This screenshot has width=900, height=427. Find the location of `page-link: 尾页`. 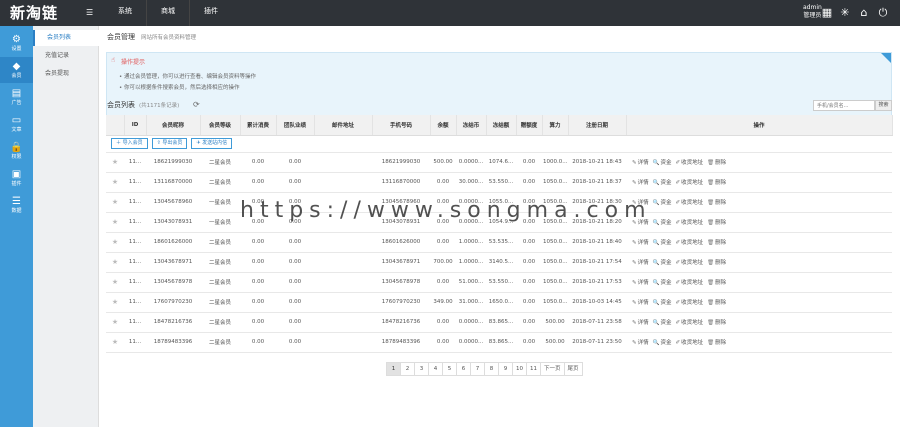

page-link: 尾页 is located at coordinates (573, 369).